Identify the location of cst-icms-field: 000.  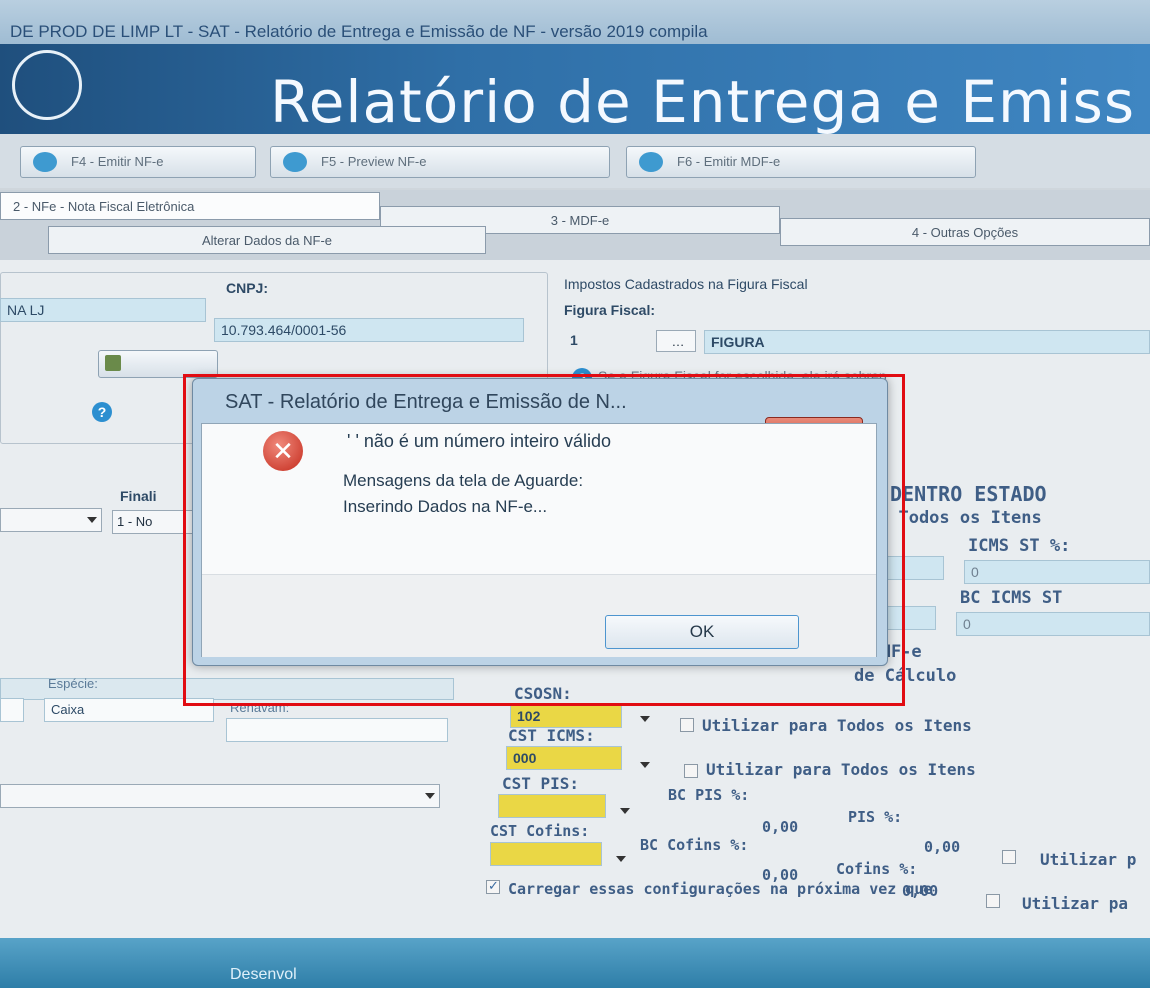
(564, 758).